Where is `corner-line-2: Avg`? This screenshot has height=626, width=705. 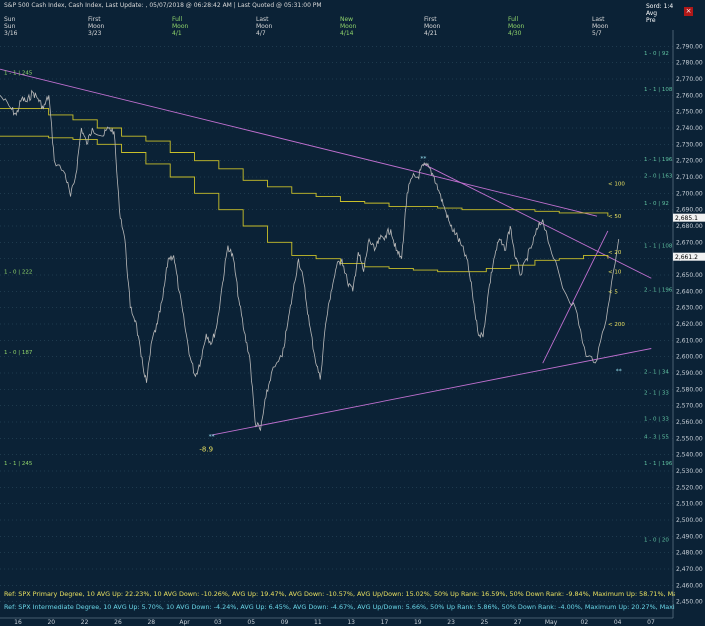
corner-line-2: Avg is located at coordinates (652, 13).